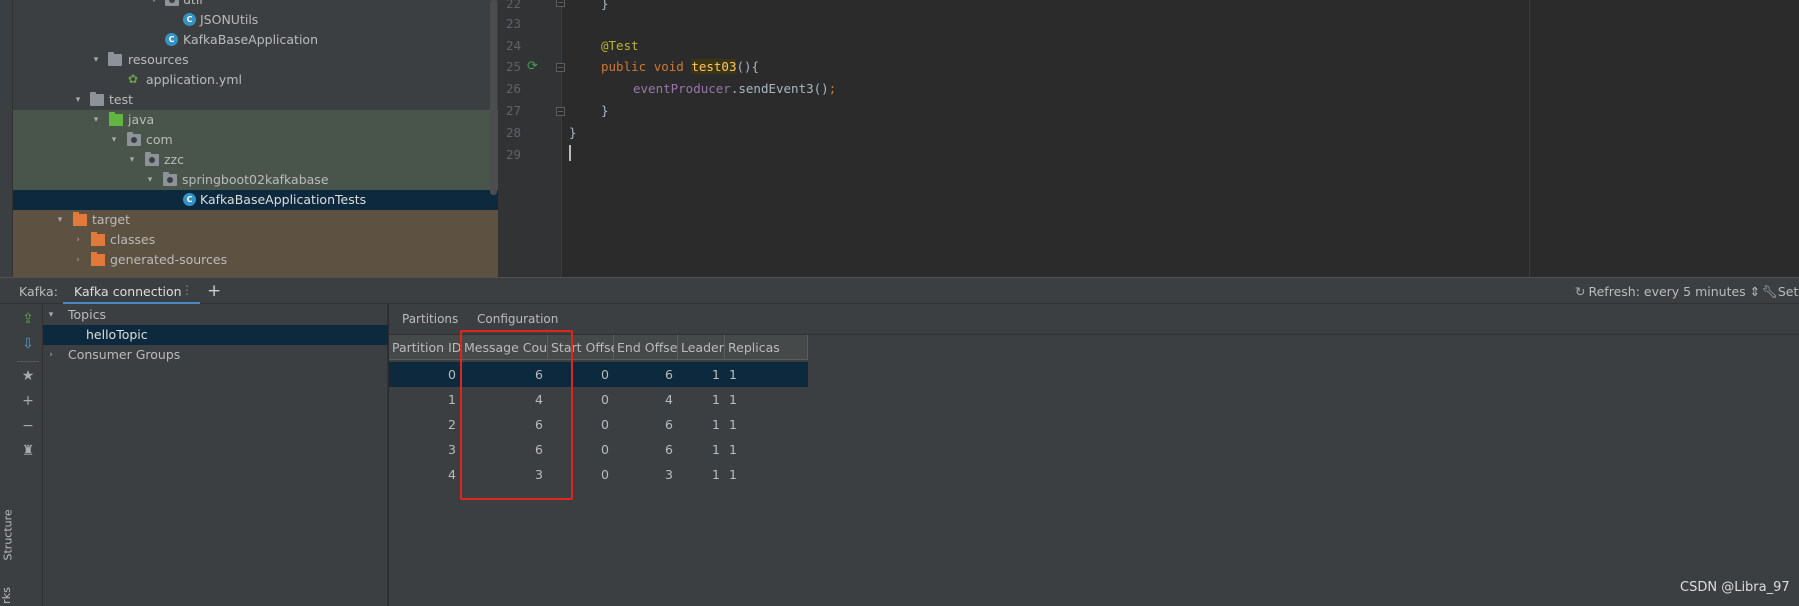  Describe the element at coordinates (255, 60) in the screenshot. I see `tree-item-resources: ▾ resources` at that location.